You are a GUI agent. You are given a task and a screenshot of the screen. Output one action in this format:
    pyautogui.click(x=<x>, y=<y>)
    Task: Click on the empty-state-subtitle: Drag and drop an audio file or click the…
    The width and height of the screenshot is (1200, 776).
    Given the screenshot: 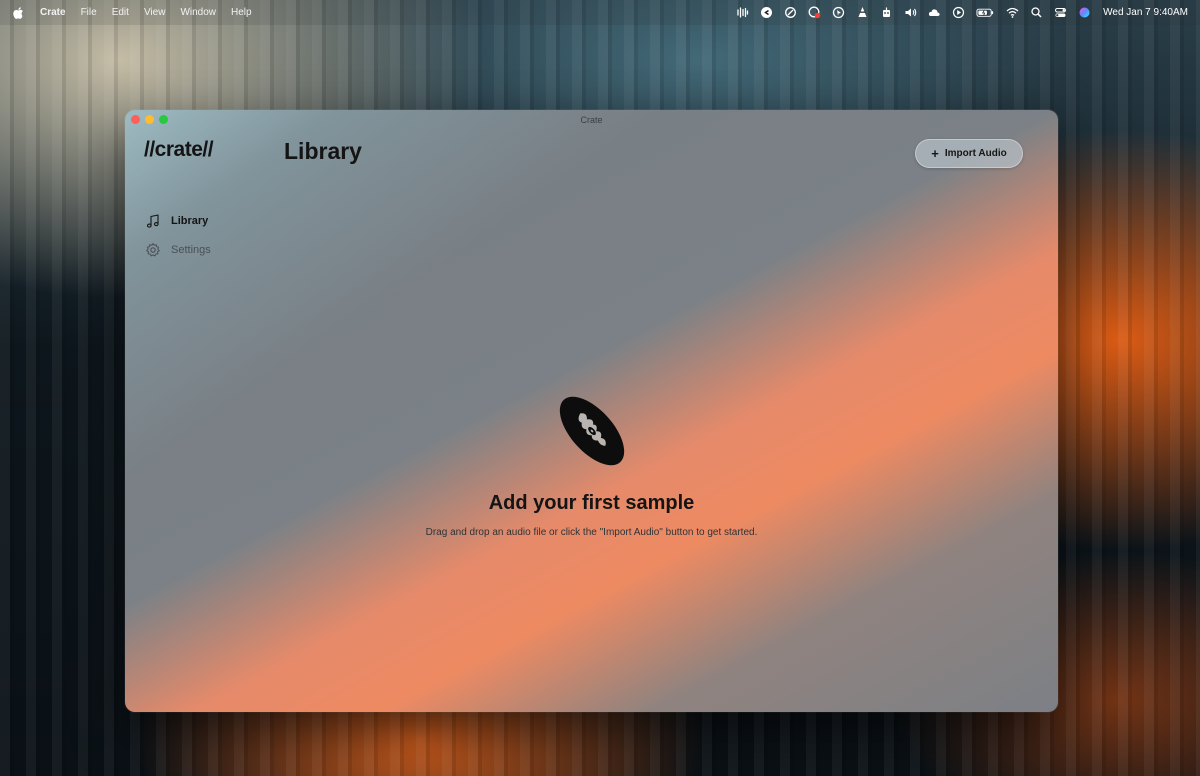 What is the action you would take?
    pyautogui.click(x=591, y=532)
    